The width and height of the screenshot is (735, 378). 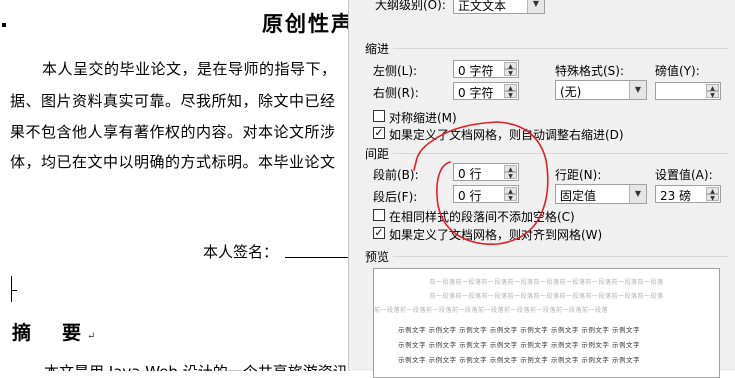 I want to click on by-value-label: 磅值(Y):, so click(x=677, y=71).